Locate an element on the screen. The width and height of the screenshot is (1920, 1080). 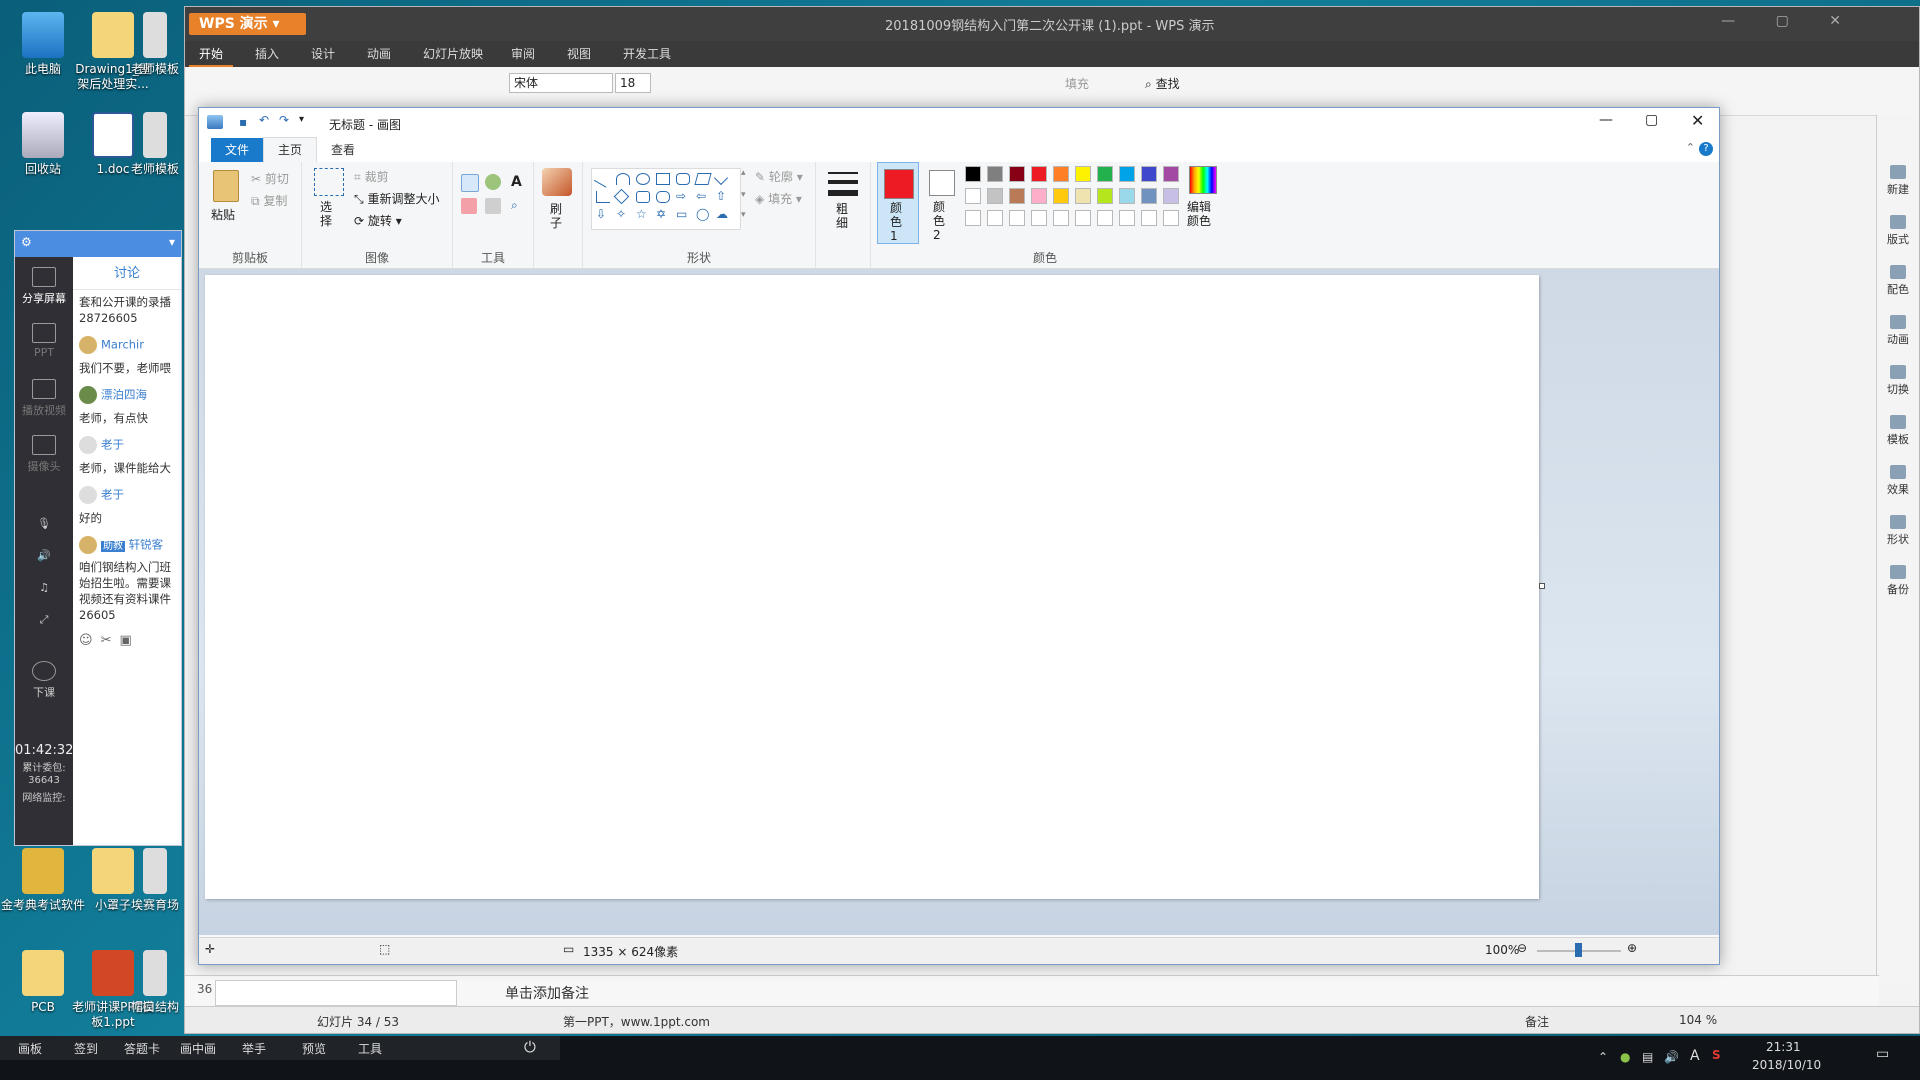
six-point-star-icon: ✡ is located at coordinates (661, 214).